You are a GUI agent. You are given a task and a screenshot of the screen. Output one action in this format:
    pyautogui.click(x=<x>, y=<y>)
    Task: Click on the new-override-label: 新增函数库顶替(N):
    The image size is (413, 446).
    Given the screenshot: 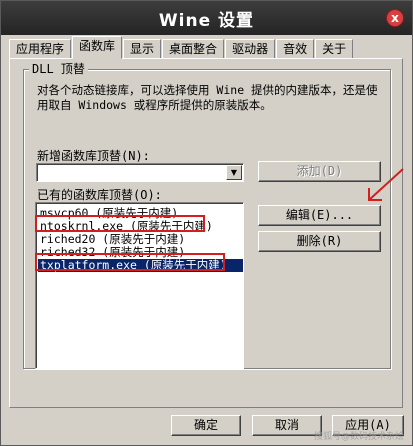 What is the action you would take?
    pyautogui.click(x=93, y=156)
    